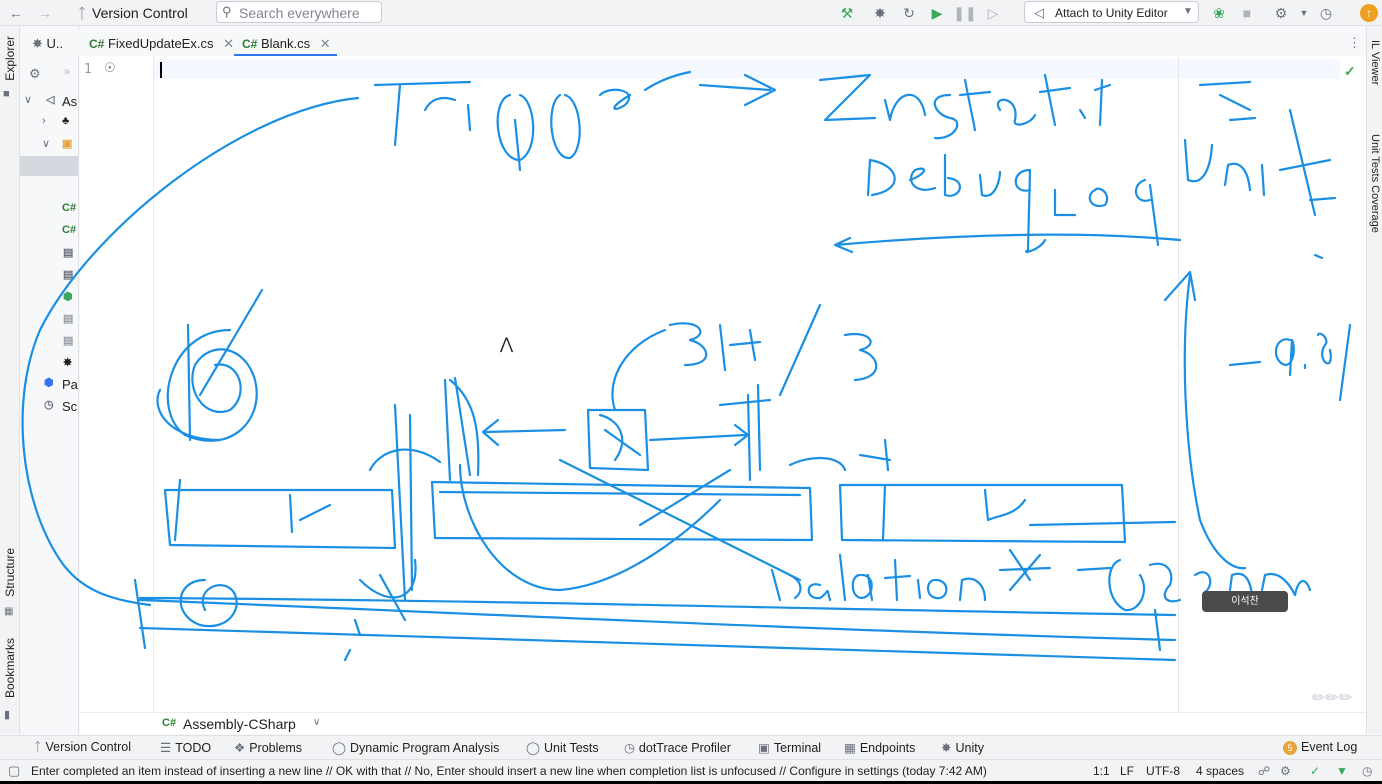 This screenshot has height=784, width=1382. I want to click on tool-tab-unit-tests: ◯ Unit Tests, so click(562, 747).